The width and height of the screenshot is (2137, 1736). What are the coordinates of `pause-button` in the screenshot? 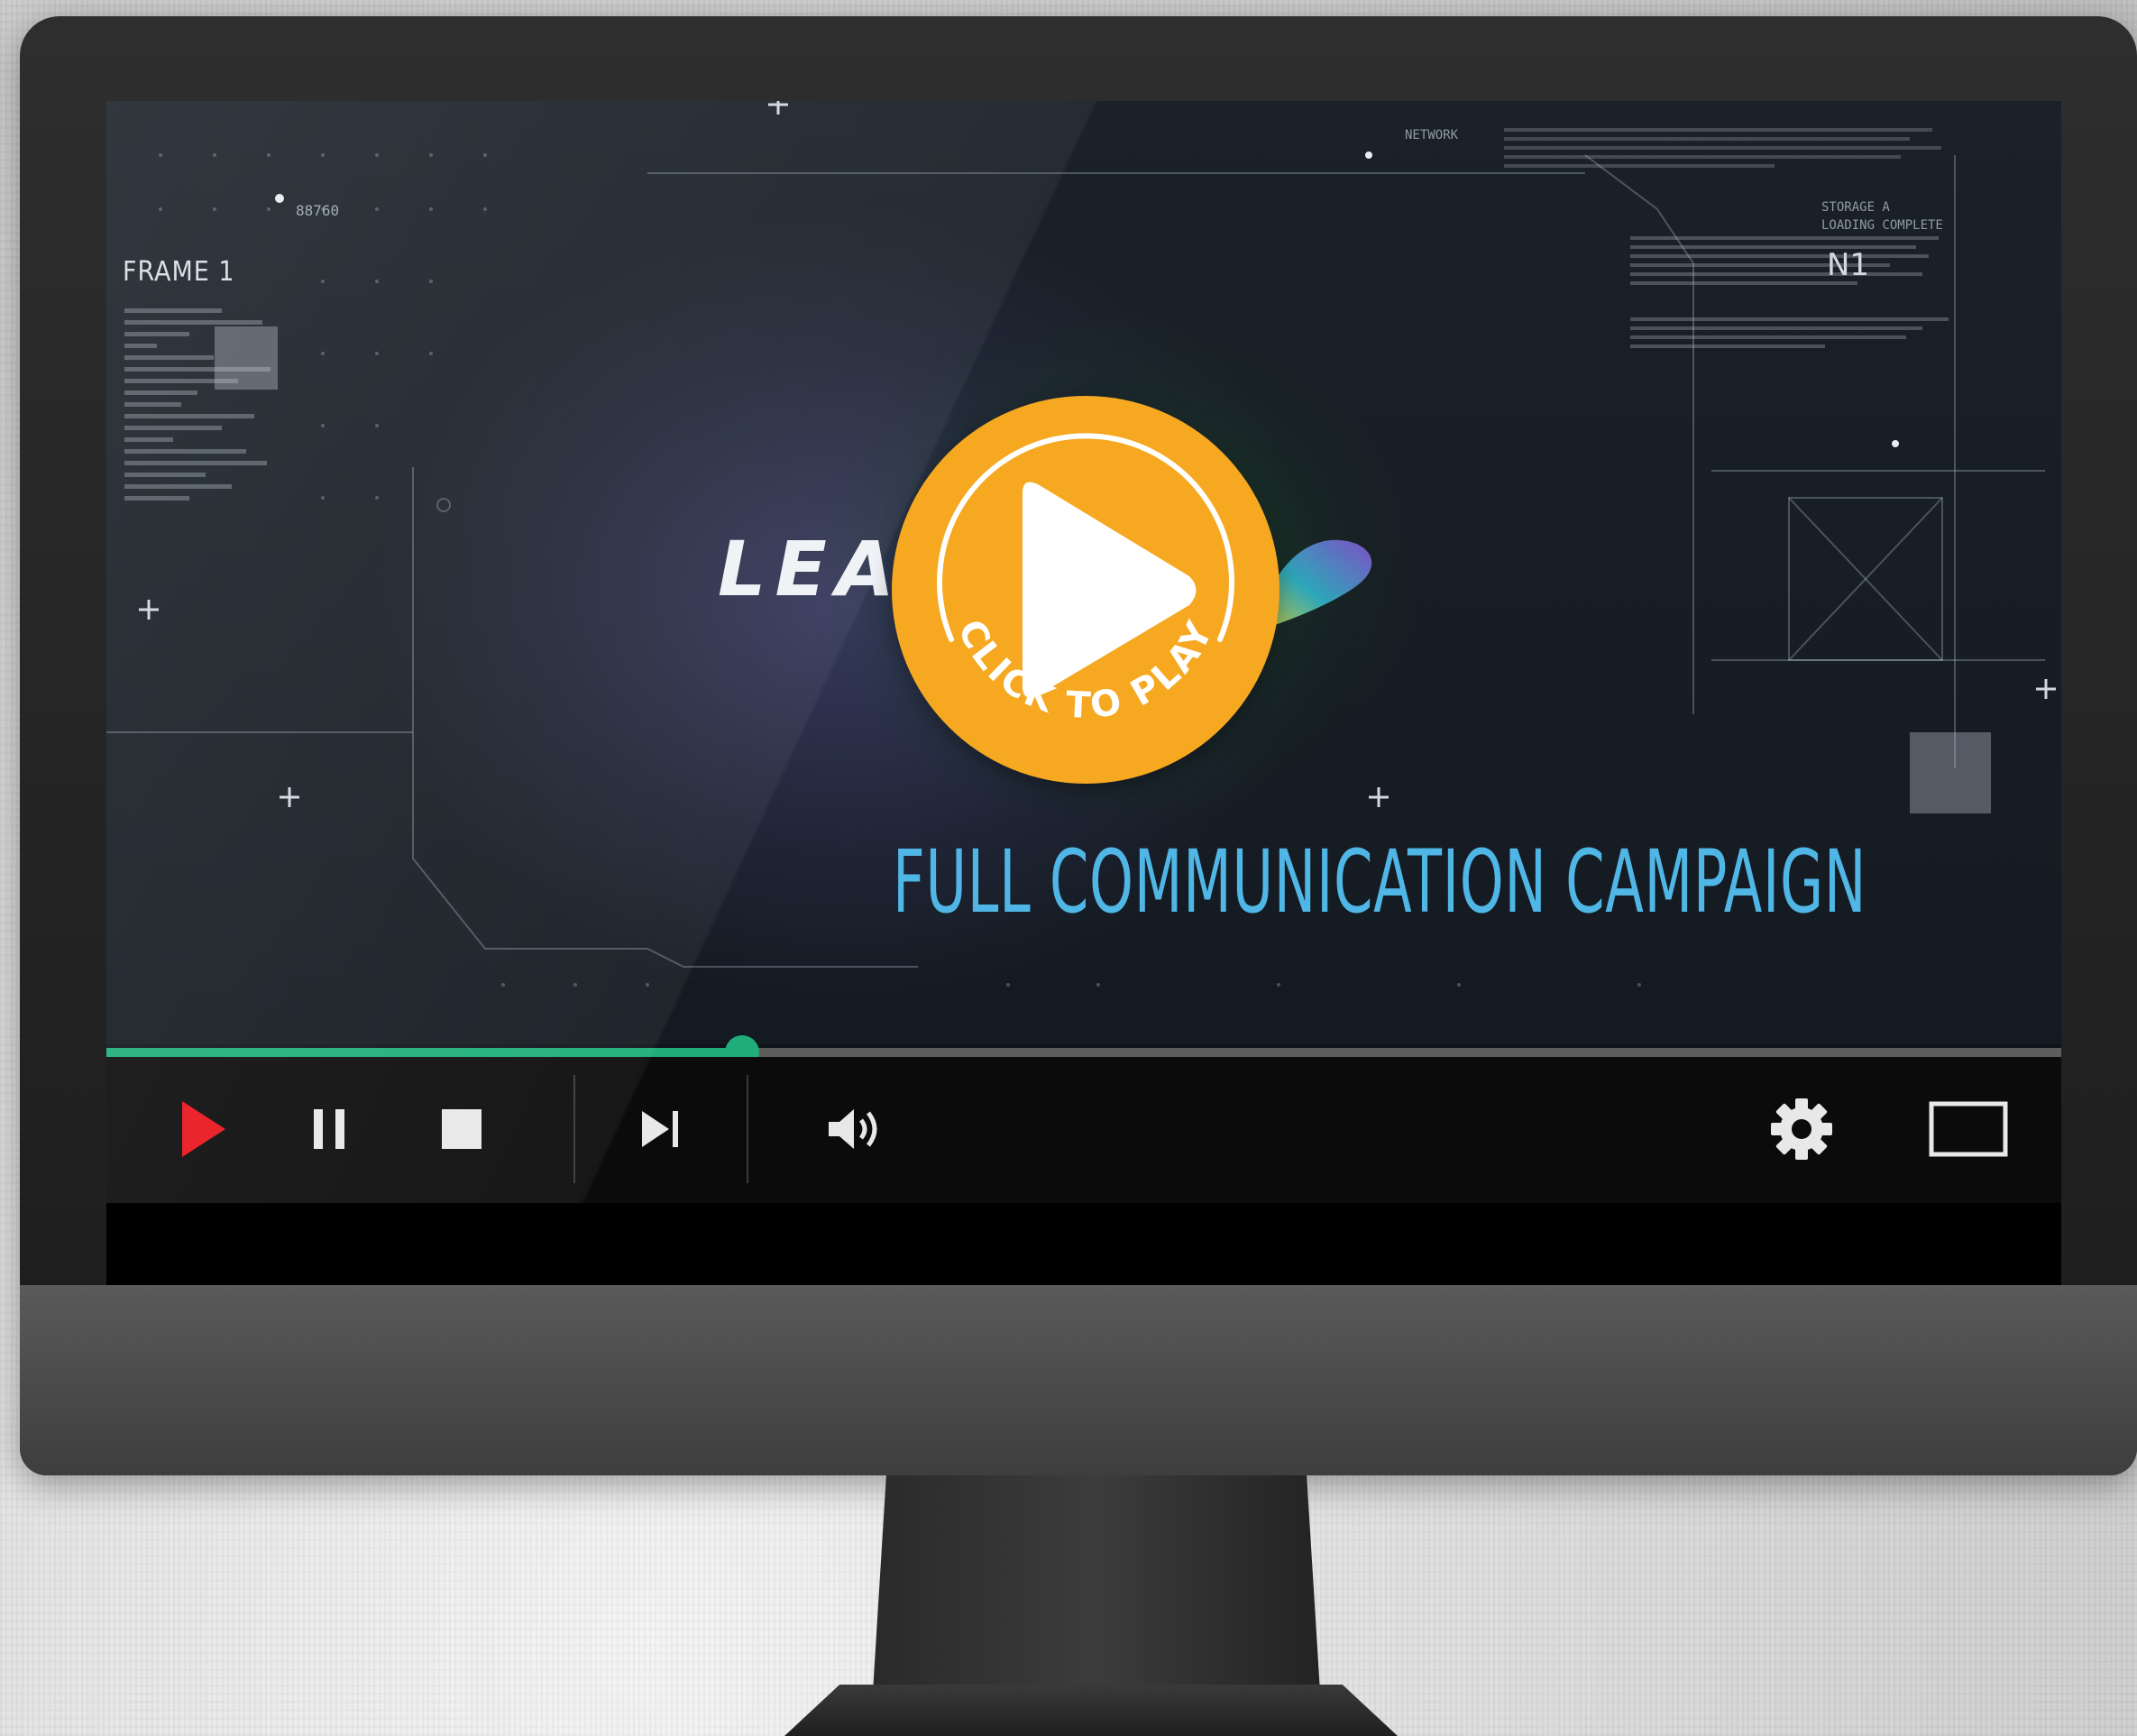 It's located at (330, 1129).